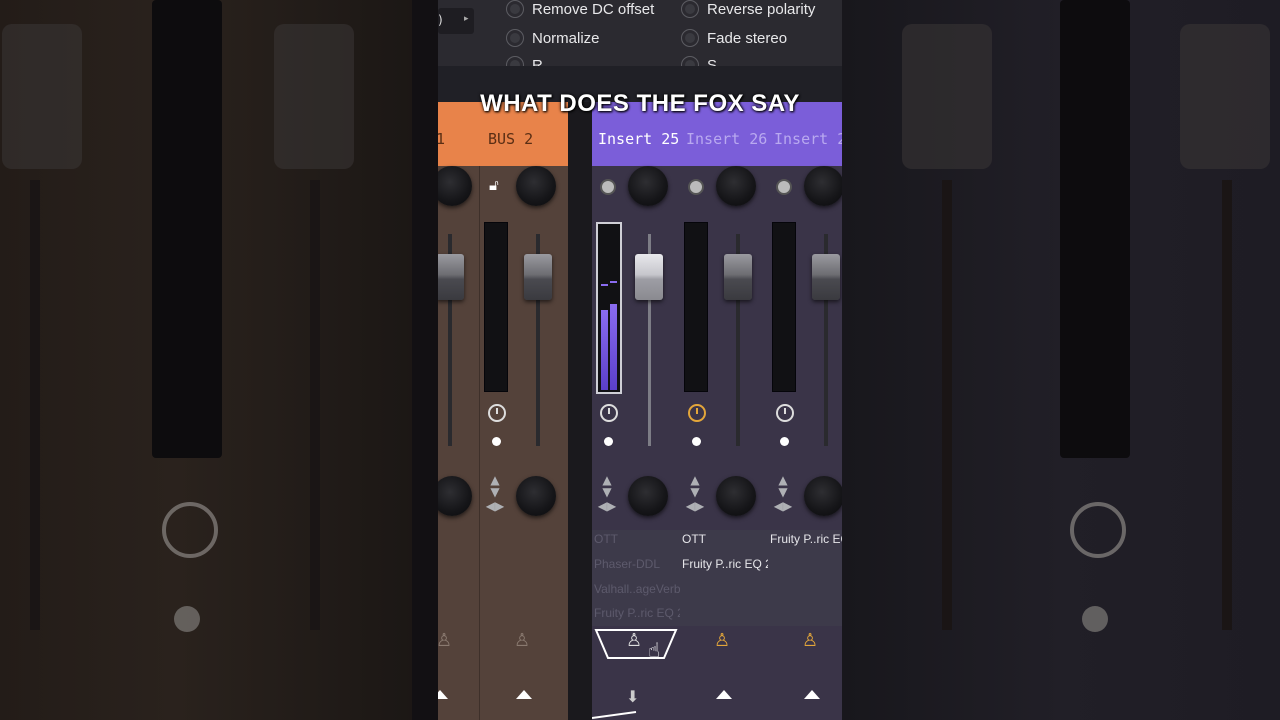  What do you see at coordinates (727, 139) in the screenshot?
I see `strip-name: Insert 26` at bounding box center [727, 139].